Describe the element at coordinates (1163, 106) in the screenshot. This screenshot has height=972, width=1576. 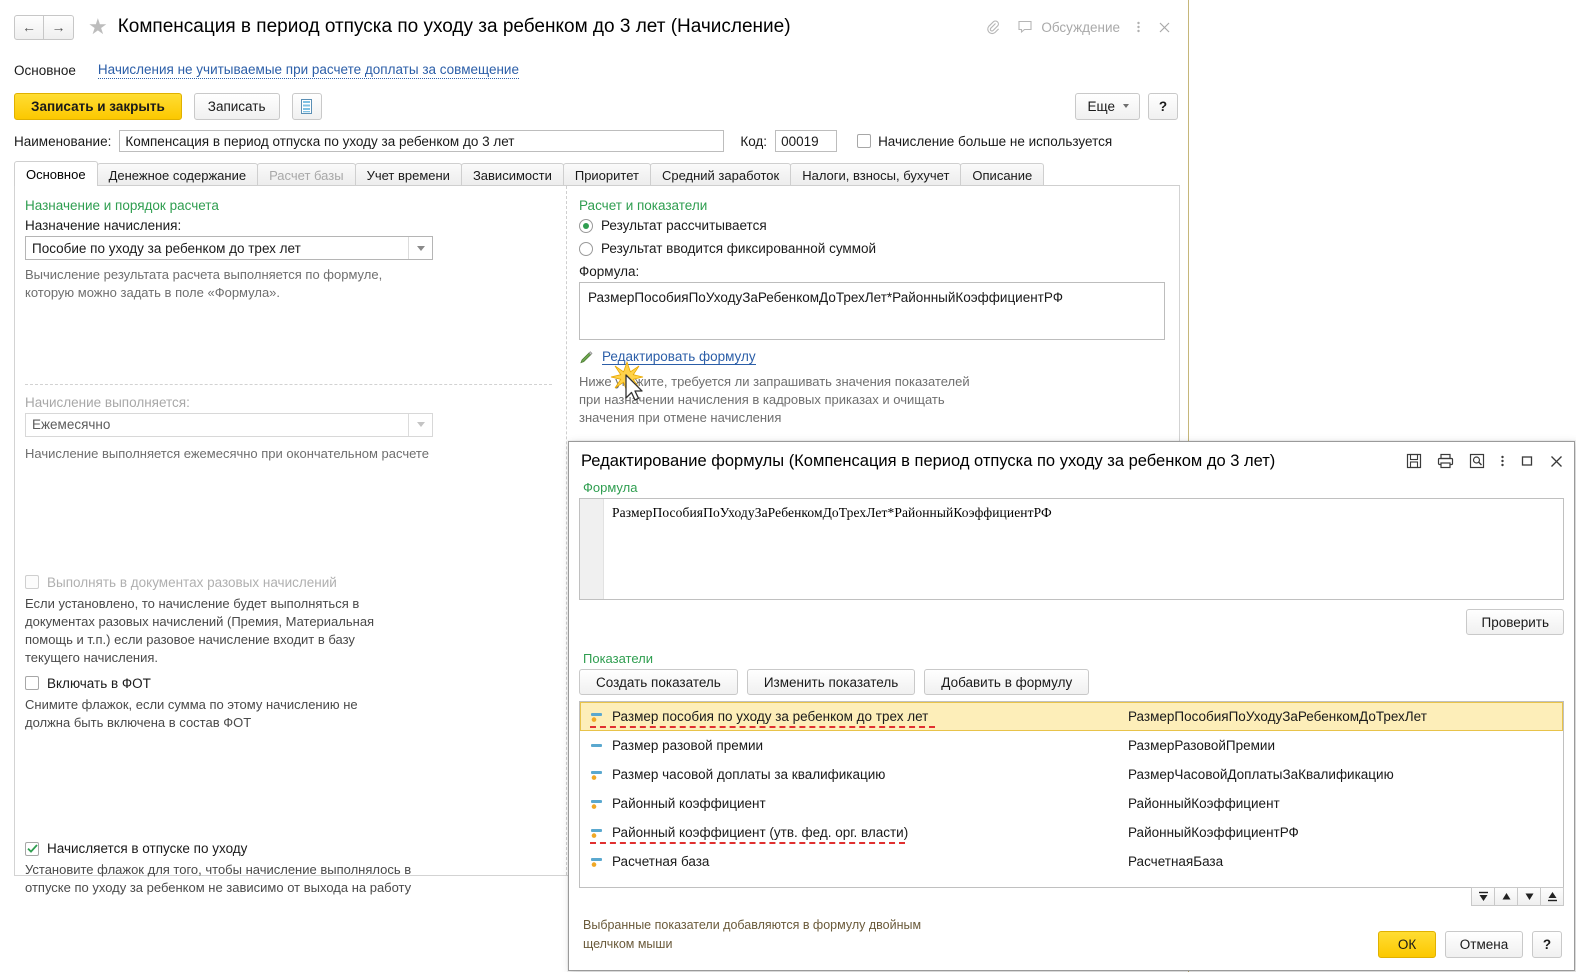
I see `help-button: ?` at that location.